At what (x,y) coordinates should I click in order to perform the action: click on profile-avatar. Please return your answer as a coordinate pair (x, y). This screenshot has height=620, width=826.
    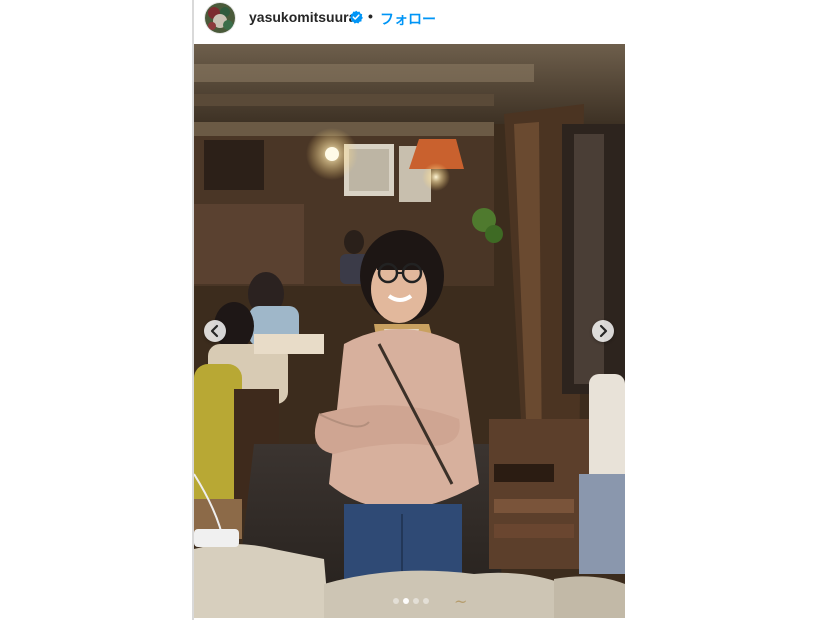
    Looking at the image, I should click on (220, 18).